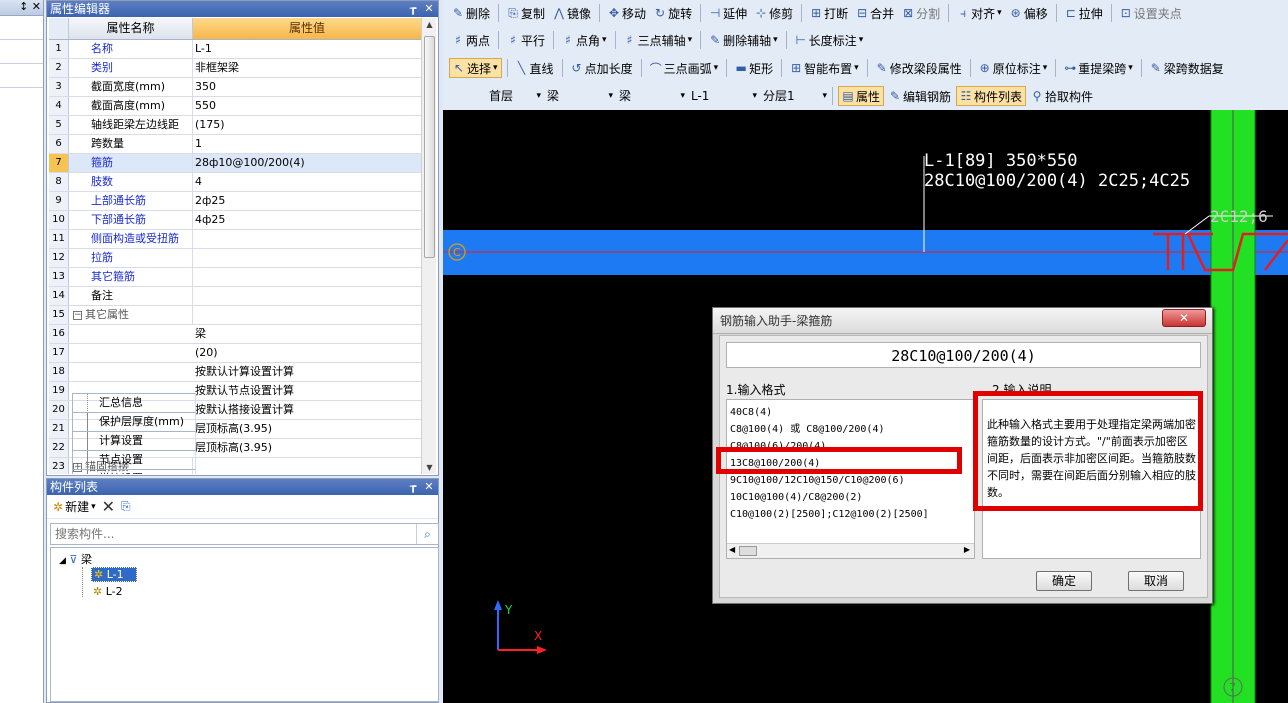 Image resolution: width=1288 pixels, height=703 pixels. I want to click on tool-删除-button: ✎ 删除, so click(471, 13).